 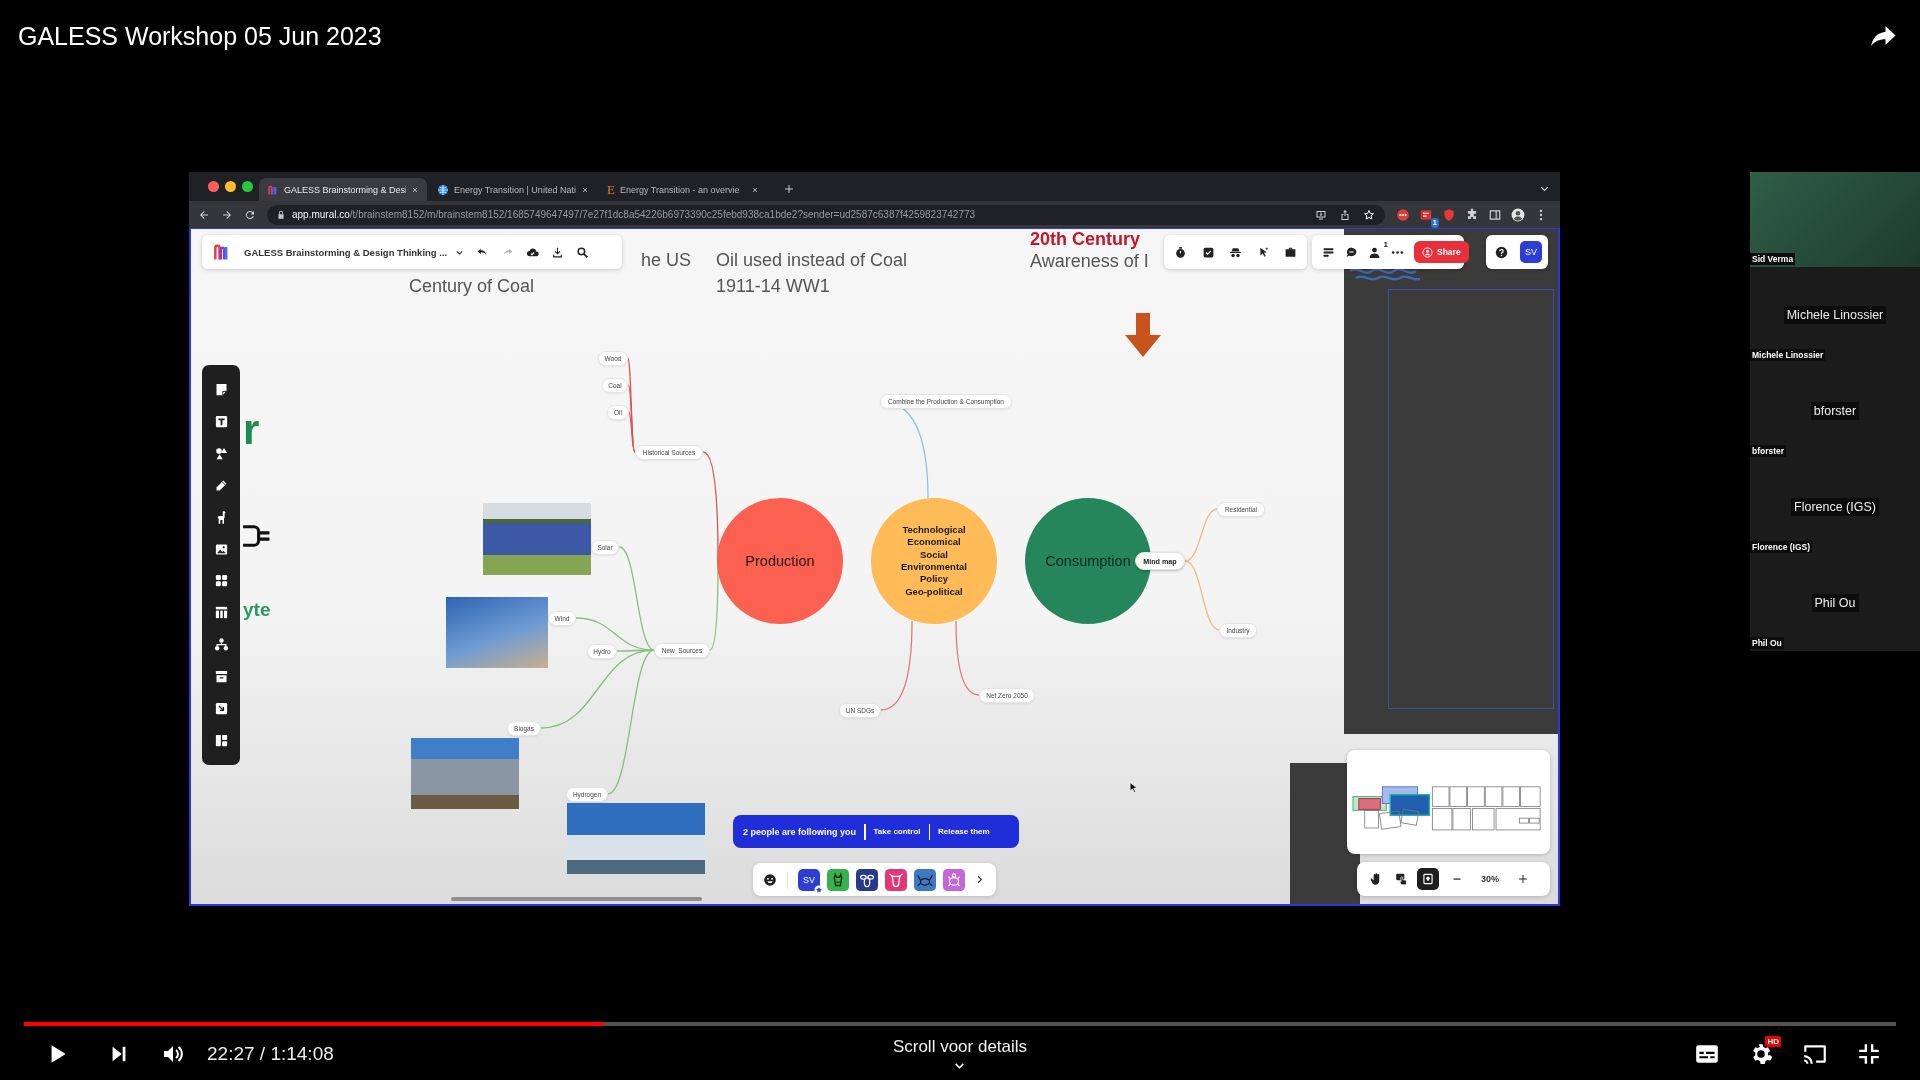 I want to click on collaborator-avatar: SV, so click(x=809, y=879).